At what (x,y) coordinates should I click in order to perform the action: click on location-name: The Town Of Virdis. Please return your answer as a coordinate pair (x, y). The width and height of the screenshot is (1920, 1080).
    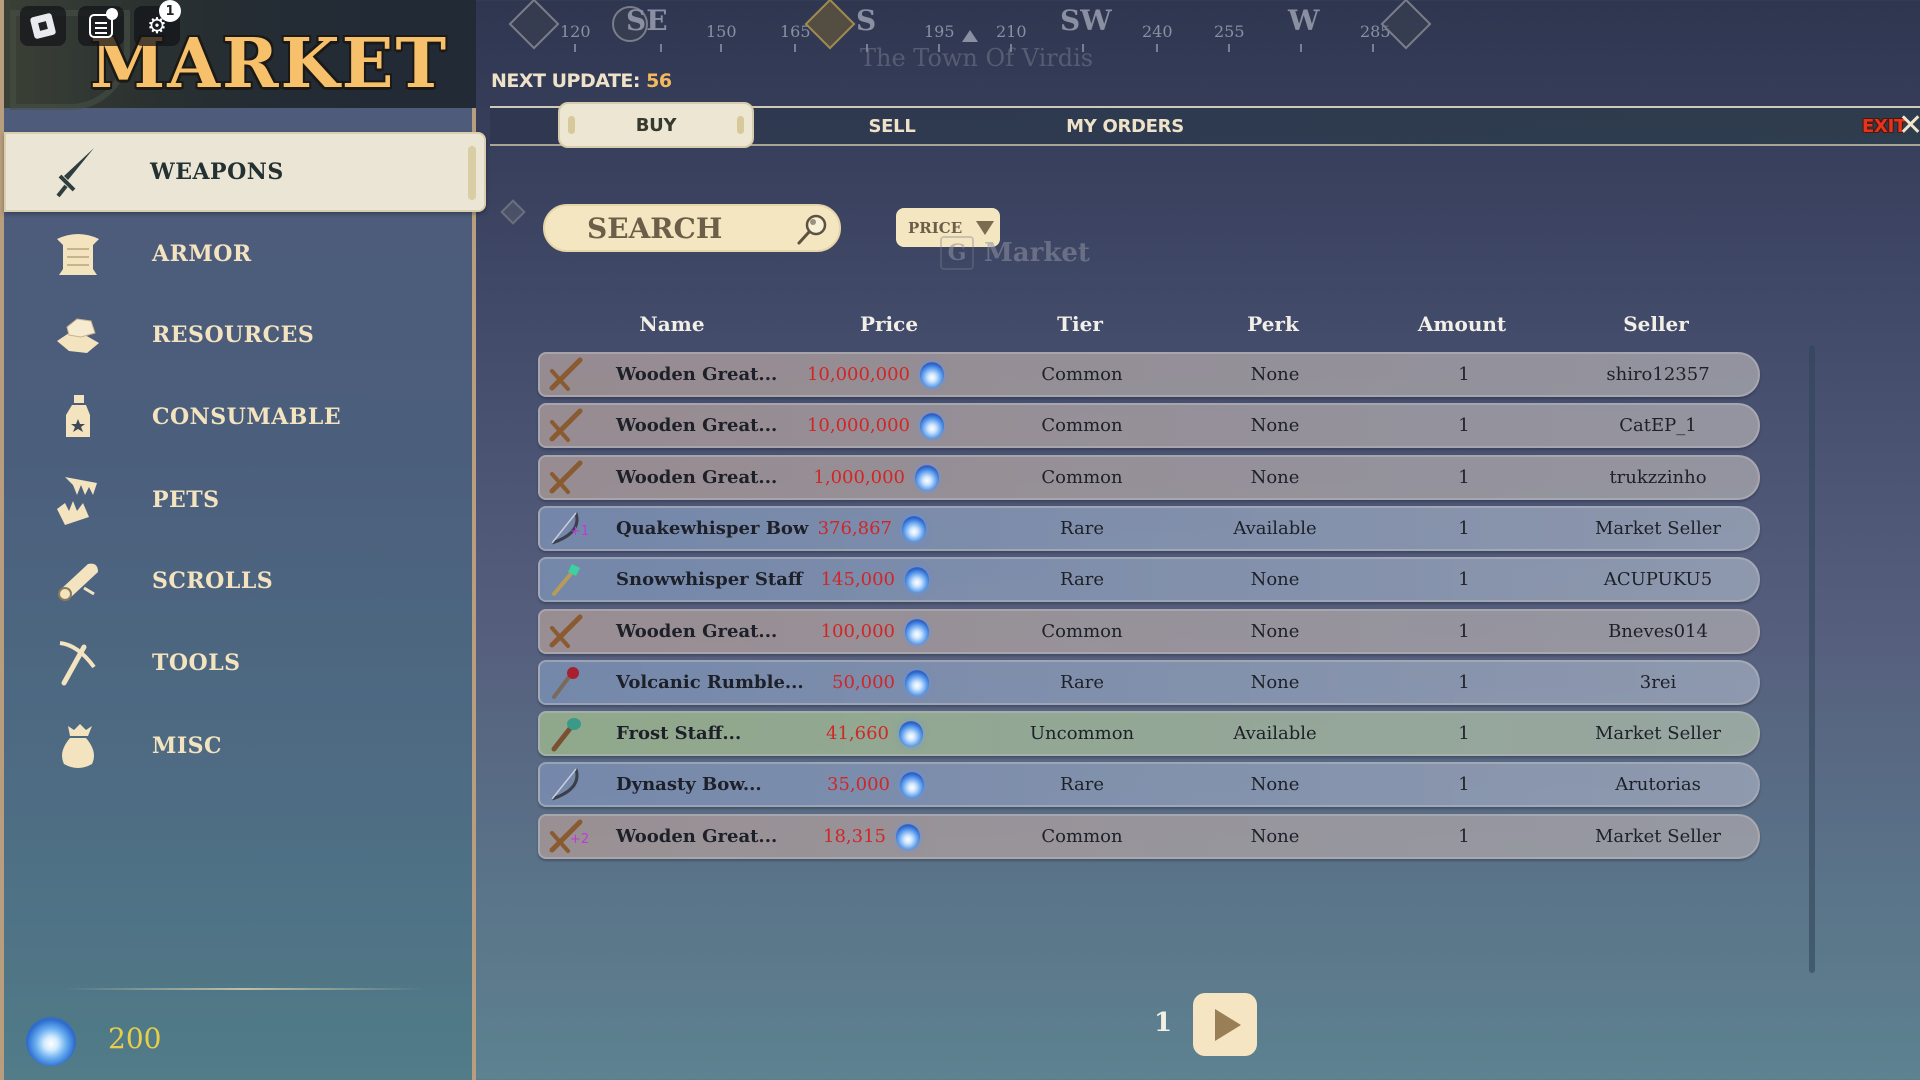
    Looking at the image, I should click on (977, 58).